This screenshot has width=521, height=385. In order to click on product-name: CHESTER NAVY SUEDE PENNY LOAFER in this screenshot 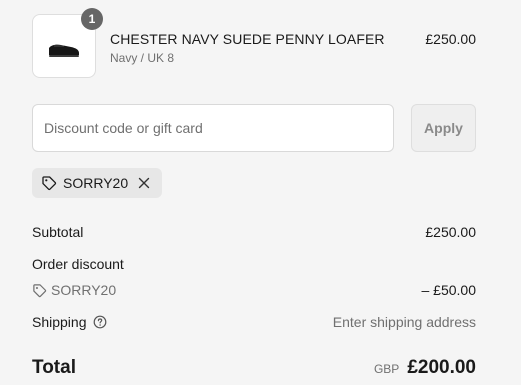, I will do `click(247, 39)`.